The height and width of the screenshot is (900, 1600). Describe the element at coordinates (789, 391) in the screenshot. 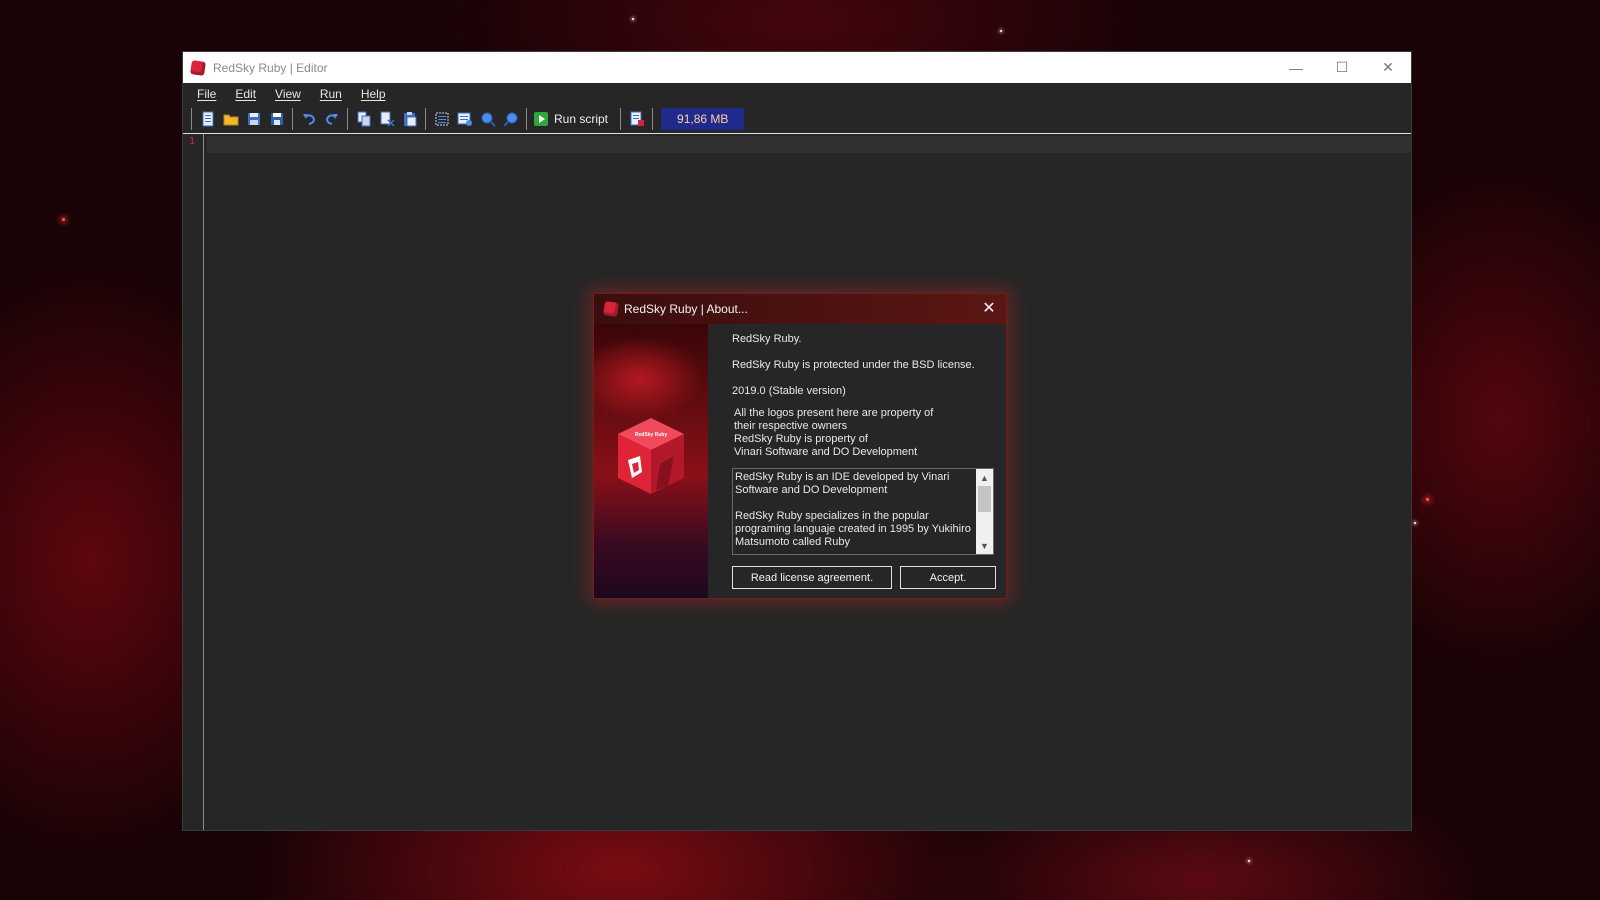

I see `about-version: 2019.0 (Stable version)` at that location.